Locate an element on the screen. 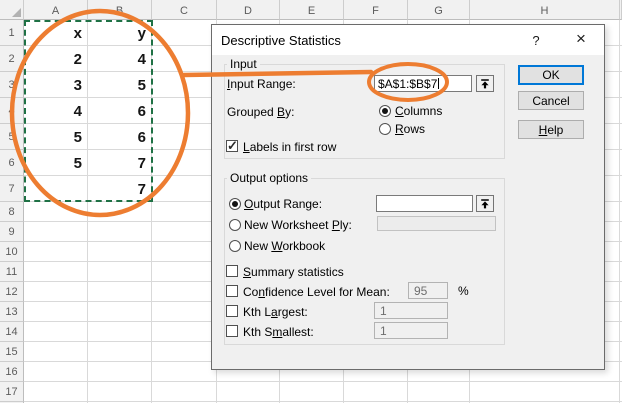  row-header: 14 is located at coordinates (12, 332).